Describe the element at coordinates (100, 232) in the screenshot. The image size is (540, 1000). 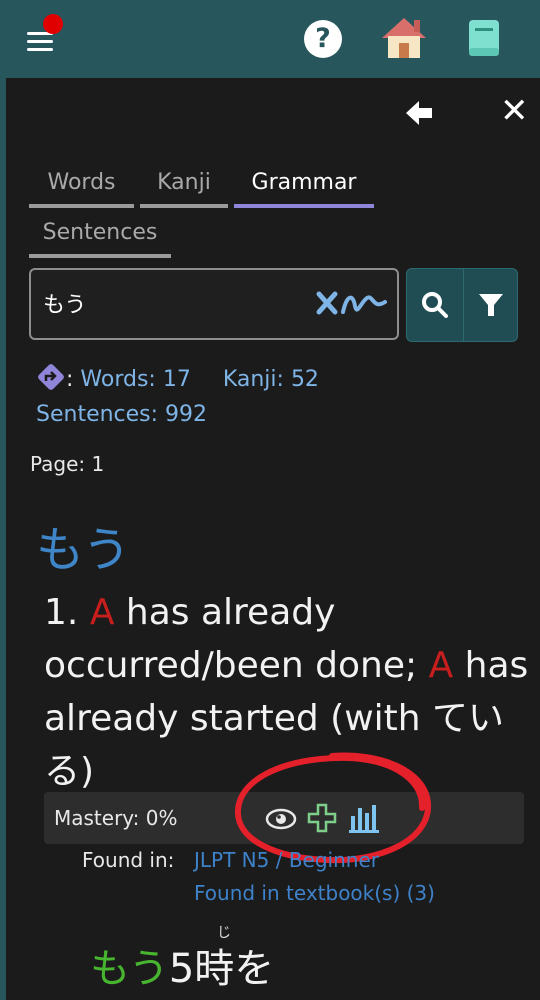
I see `tab-label: Sentences` at that location.